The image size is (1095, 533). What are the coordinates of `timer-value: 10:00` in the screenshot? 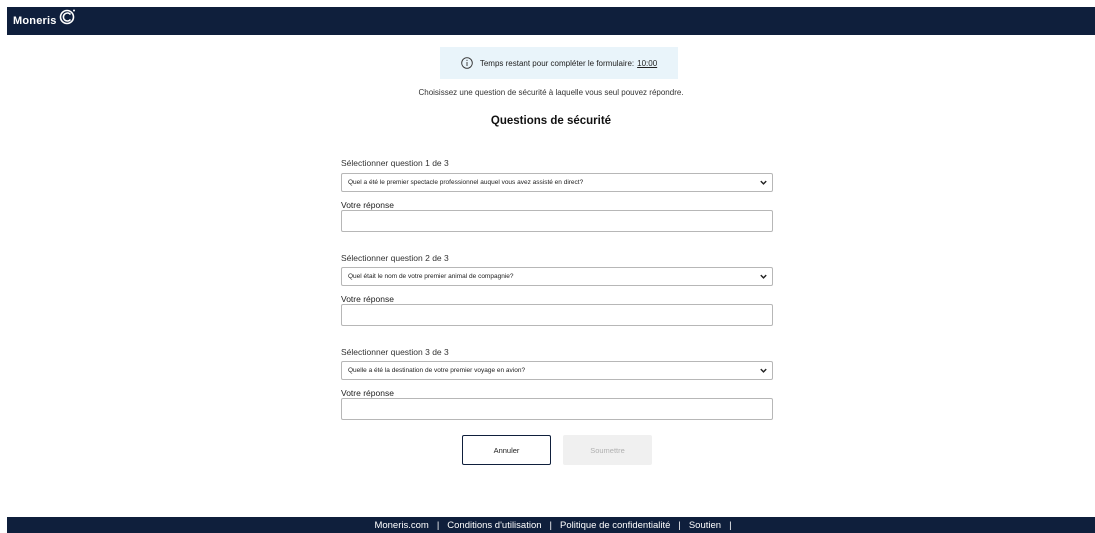 It's located at (647, 63).